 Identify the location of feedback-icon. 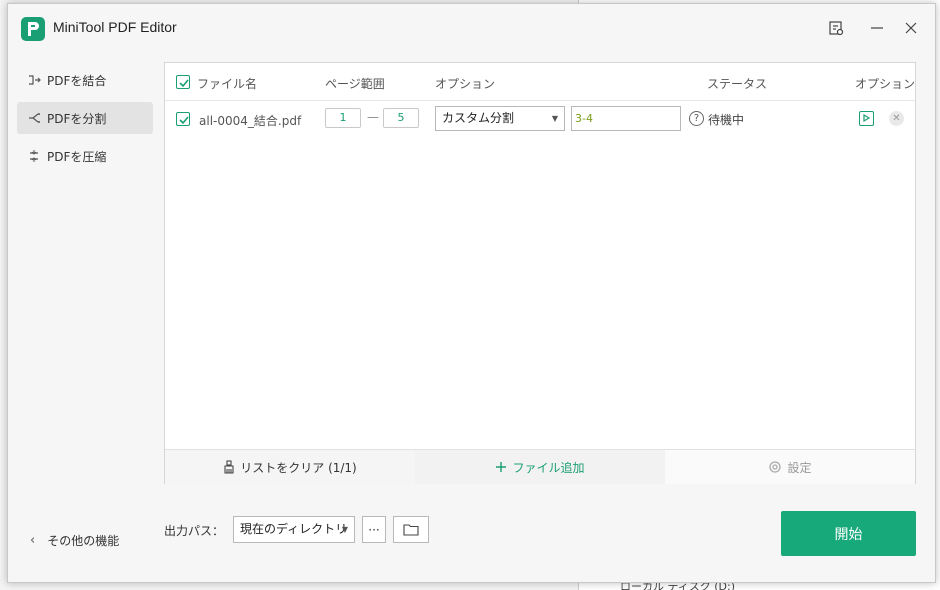
(836, 28).